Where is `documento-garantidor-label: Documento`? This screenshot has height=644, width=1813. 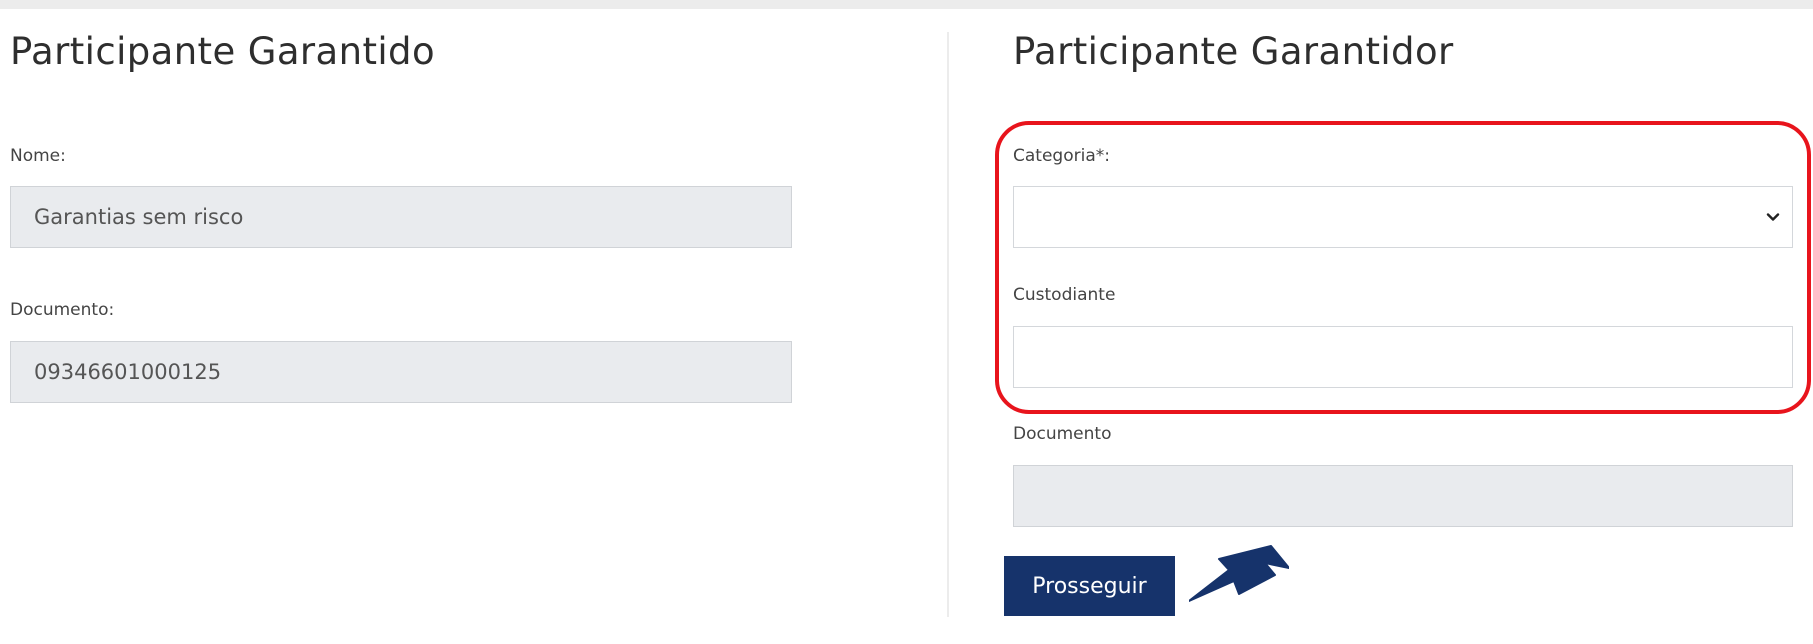 documento-garantidor-label: Documento is located at coordinates (1062, 434).